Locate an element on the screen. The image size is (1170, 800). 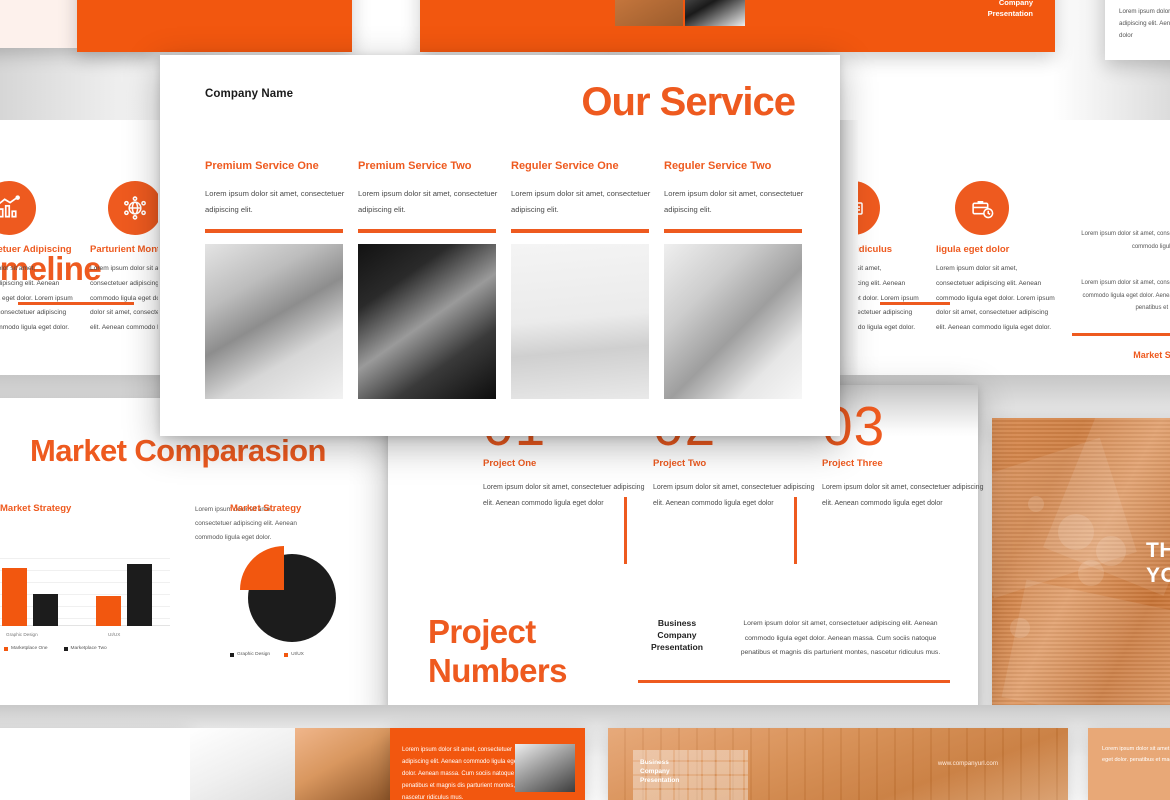
pie-legend-item-0: Graphic Design is located at coordinates (250, 654).